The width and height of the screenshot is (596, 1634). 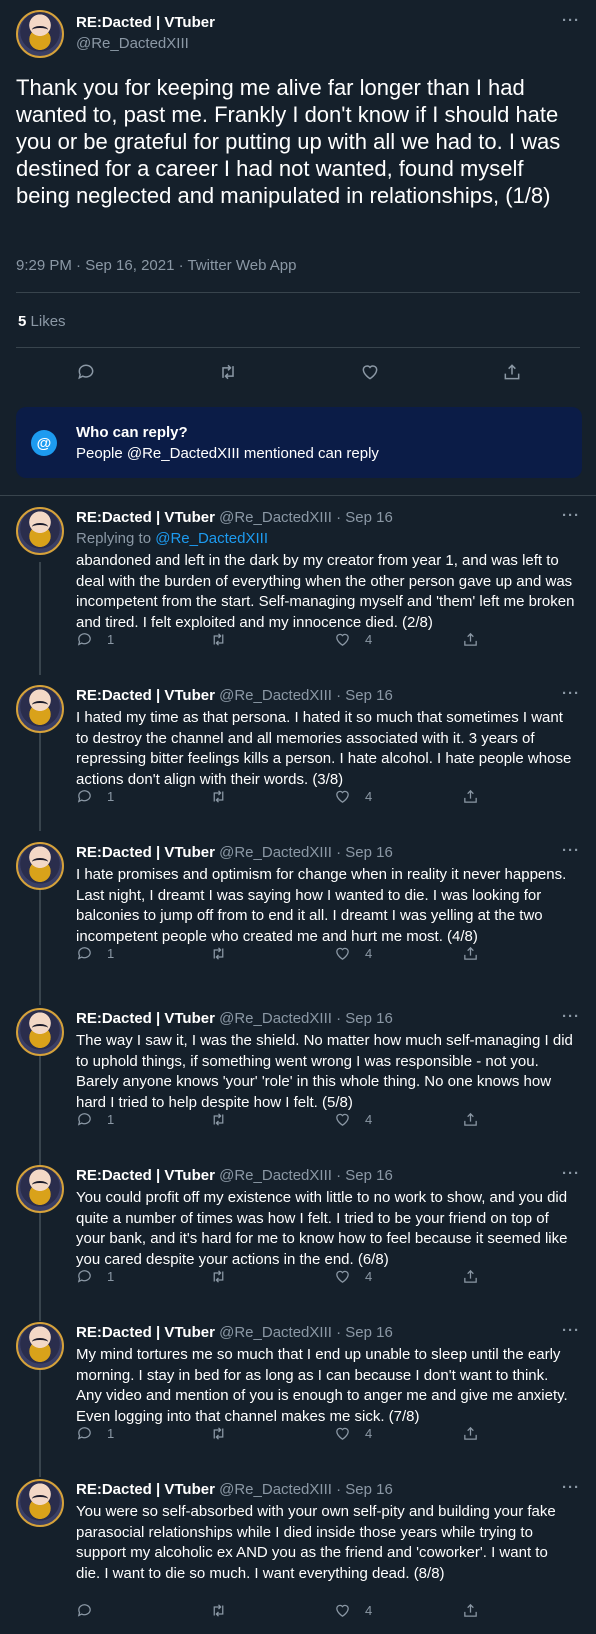 I want to click on replying-to-link: @Re_DactedXIII, so click(x=211, y=538).